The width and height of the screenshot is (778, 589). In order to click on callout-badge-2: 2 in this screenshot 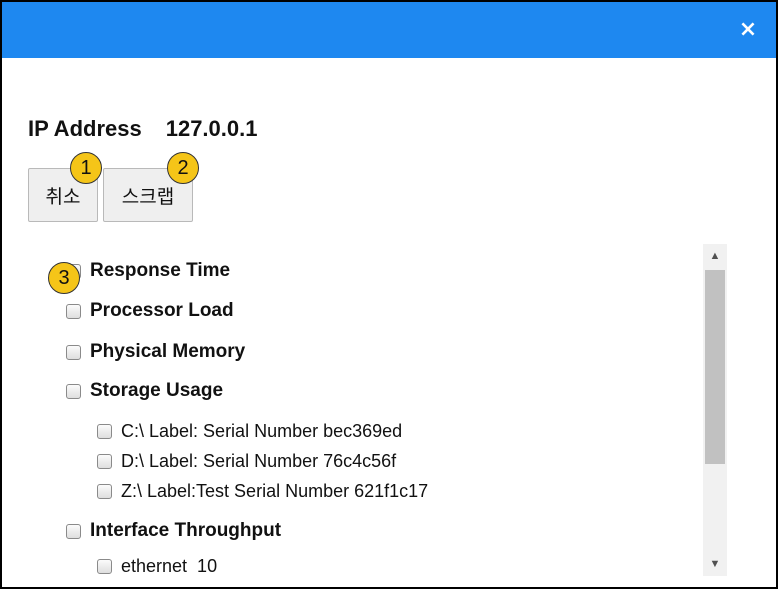, I will do `click(183, 168)`.